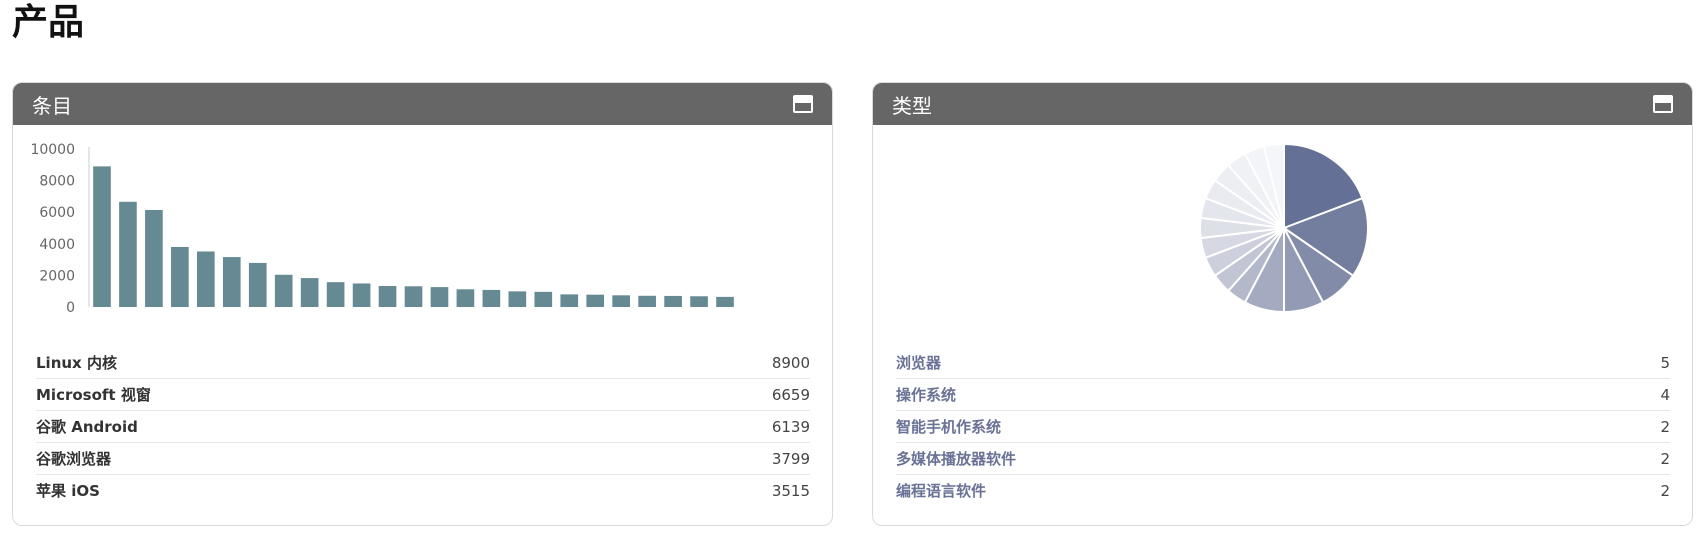  What do you see at coordinates (68, 491) in the screenshot?
I see `list-item-name: 苹果 iOS` at bounding box center [68, 491].